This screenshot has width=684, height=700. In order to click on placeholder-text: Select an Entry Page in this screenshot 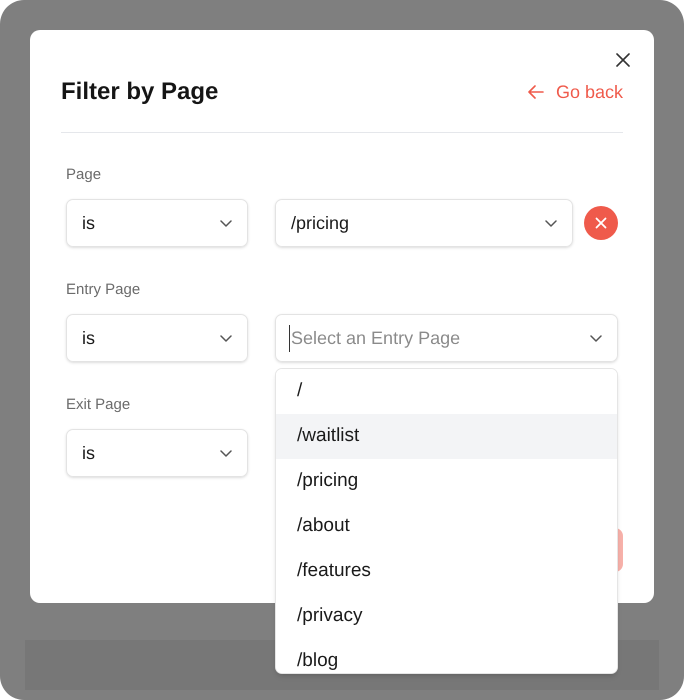, I will do `click(374, 338)`.